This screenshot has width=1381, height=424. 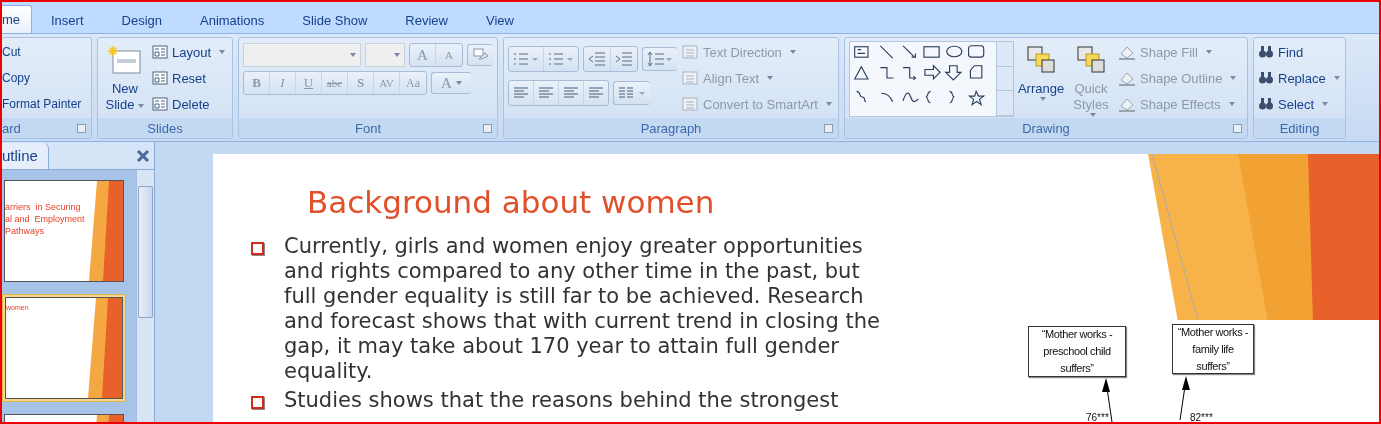 I want to click on group-label: Editing, so click(x=1299, y=128).